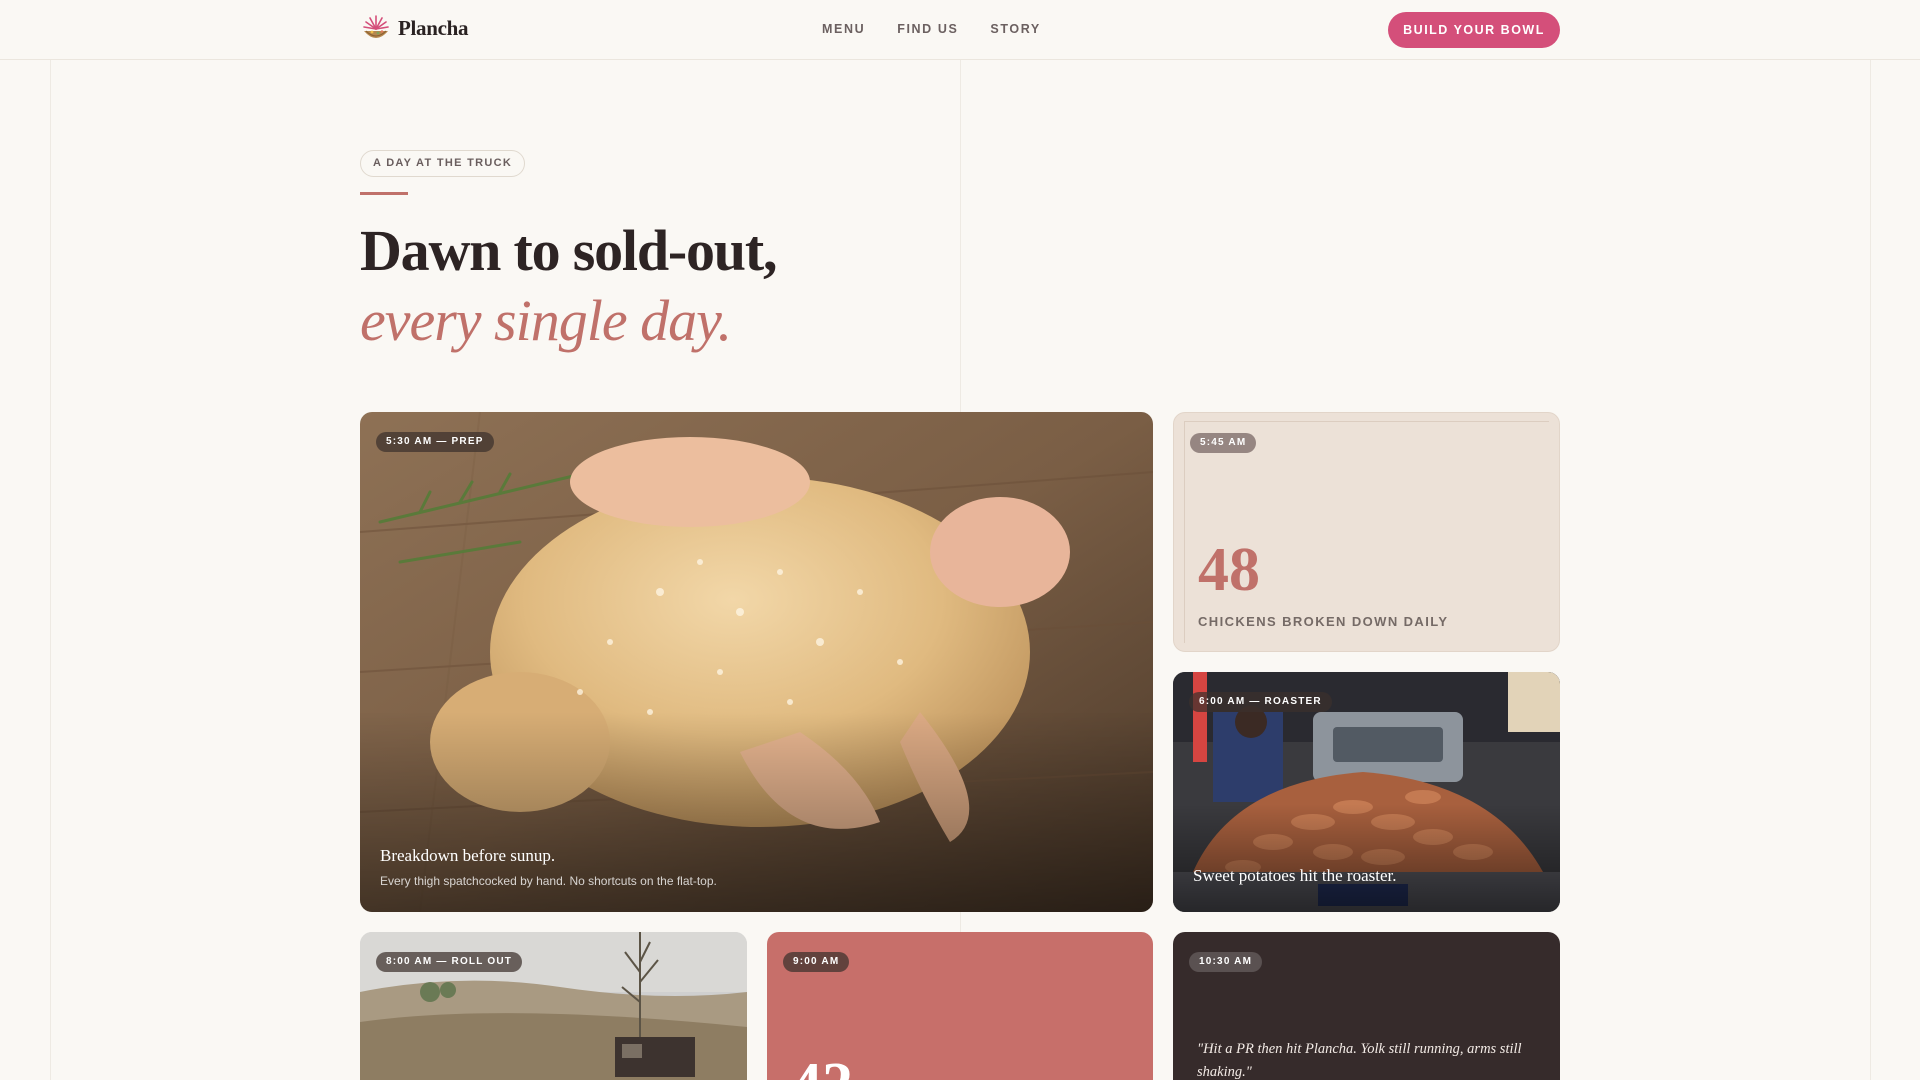 This screenshot has height=1080, width=1920. I want to click on stat-number: 42, so click(822, 1067).